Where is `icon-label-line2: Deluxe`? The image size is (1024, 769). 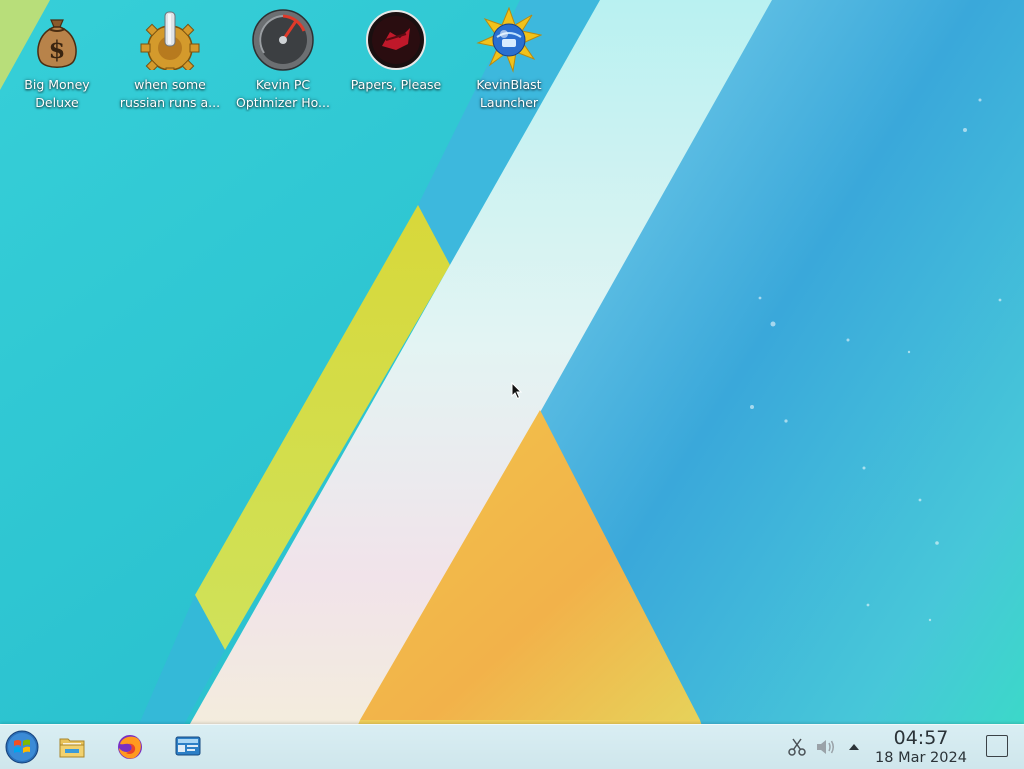
icon-label-line2: Deluxe is located at coordinates (57, 102).